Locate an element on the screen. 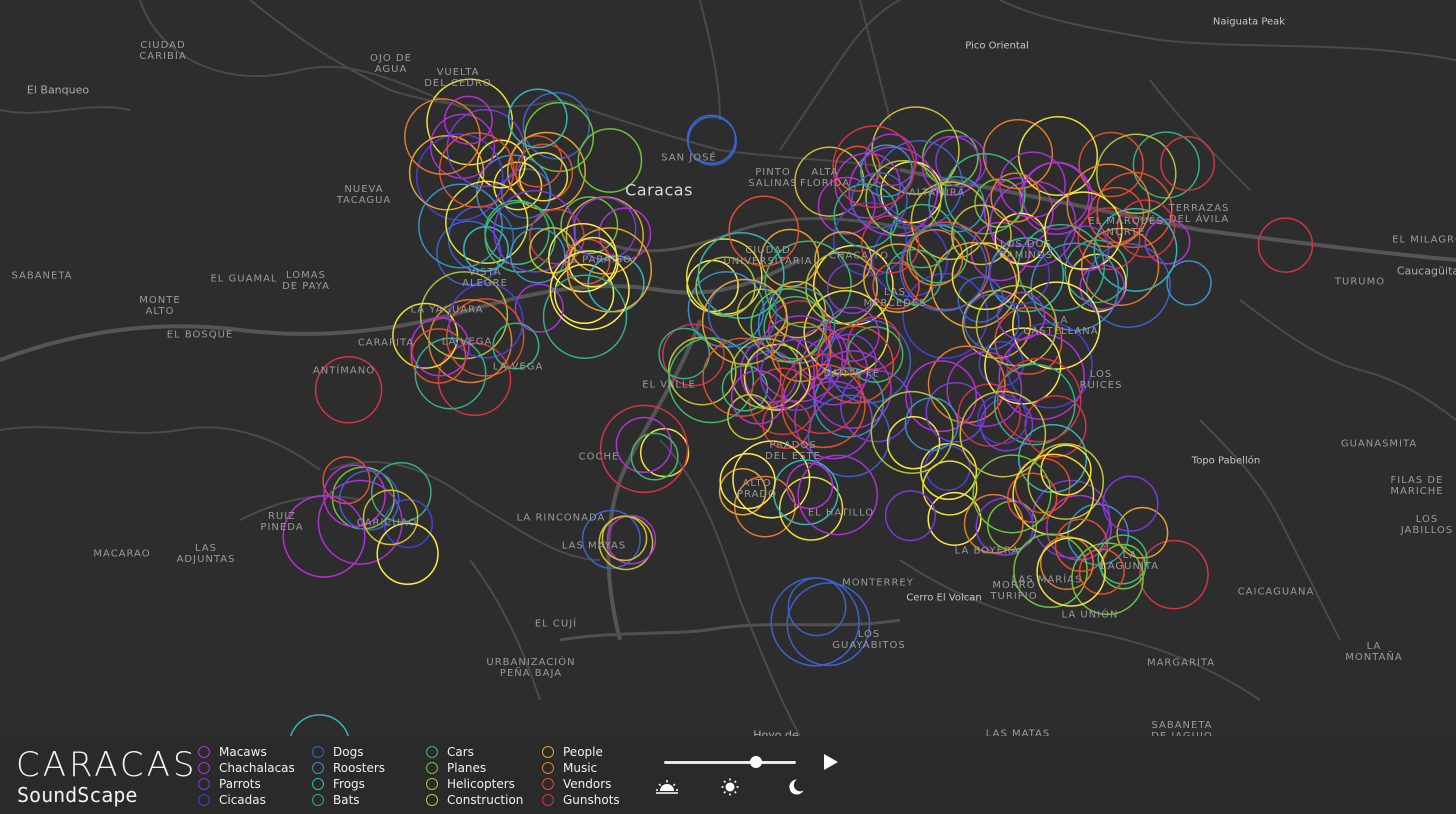 The height and width of the screenshot is (814, 1456). place-label: LA UNIÓN is located at coordinates (1090, 615).